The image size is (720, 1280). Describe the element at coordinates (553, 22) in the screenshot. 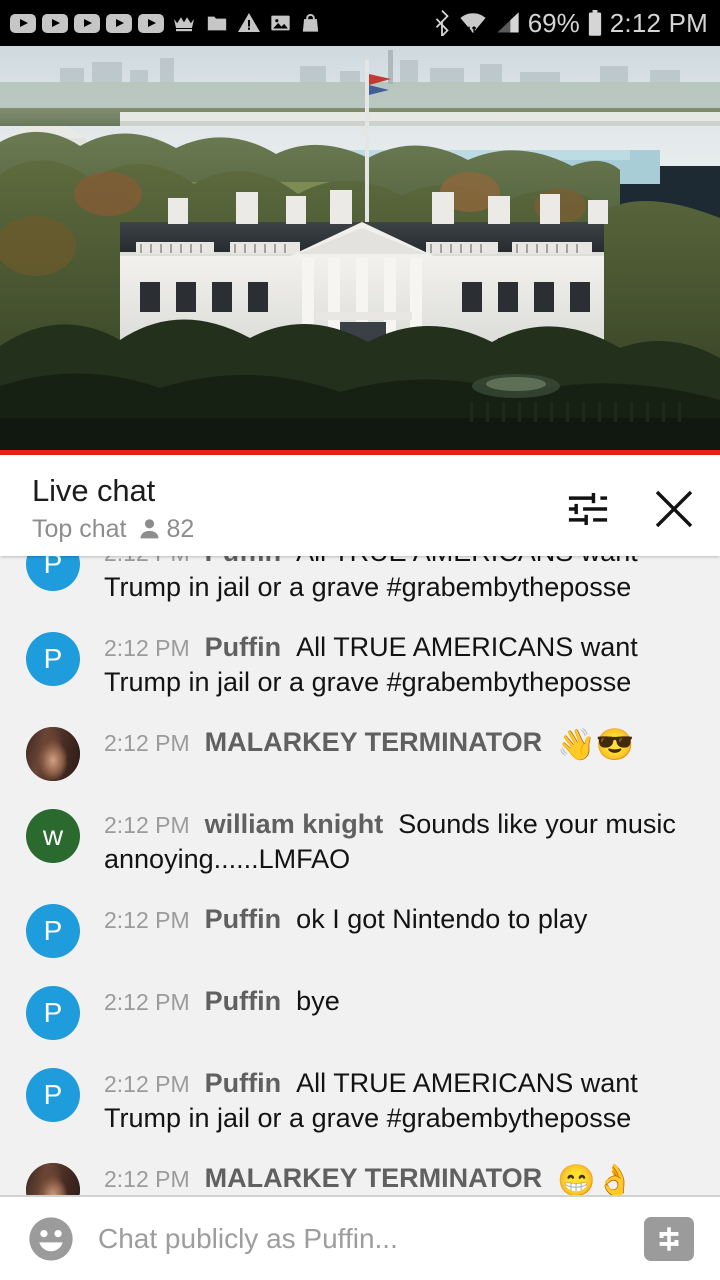

I see `battery-percent-label: 69%` at that location.